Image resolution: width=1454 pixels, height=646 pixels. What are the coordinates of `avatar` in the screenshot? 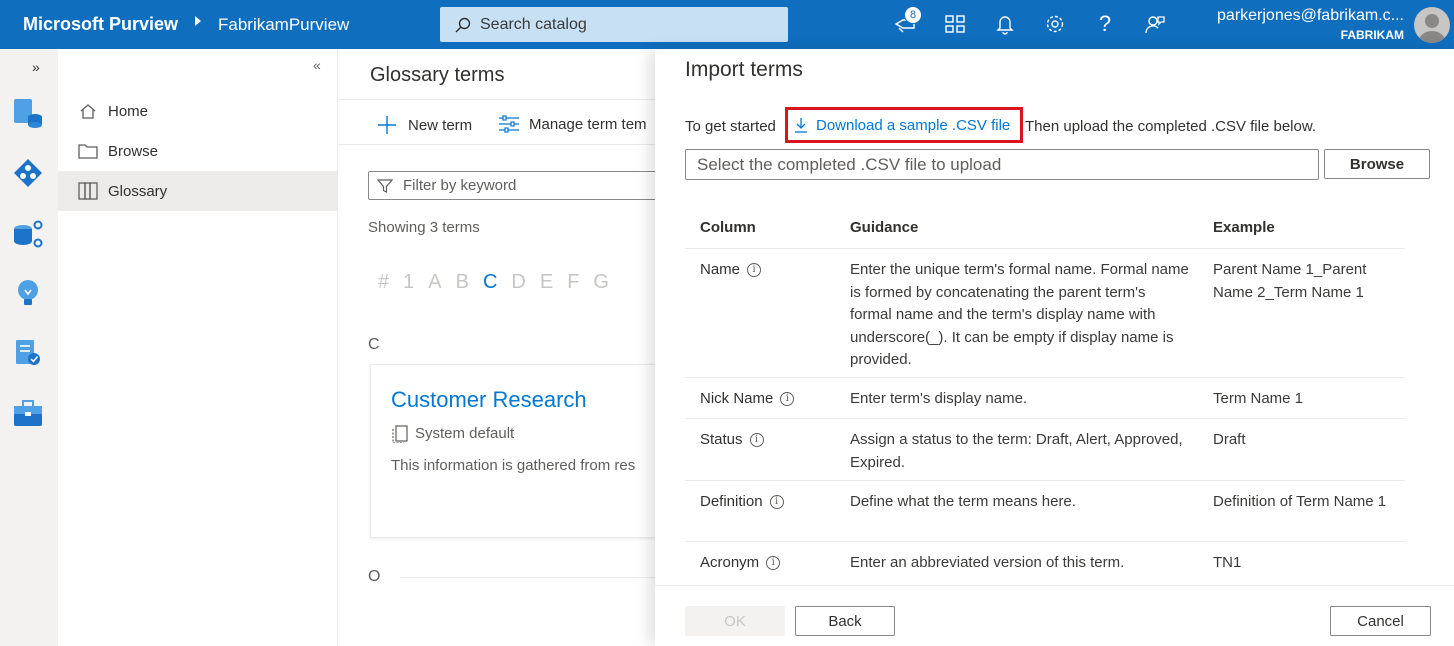 It's located at (1432, 25).